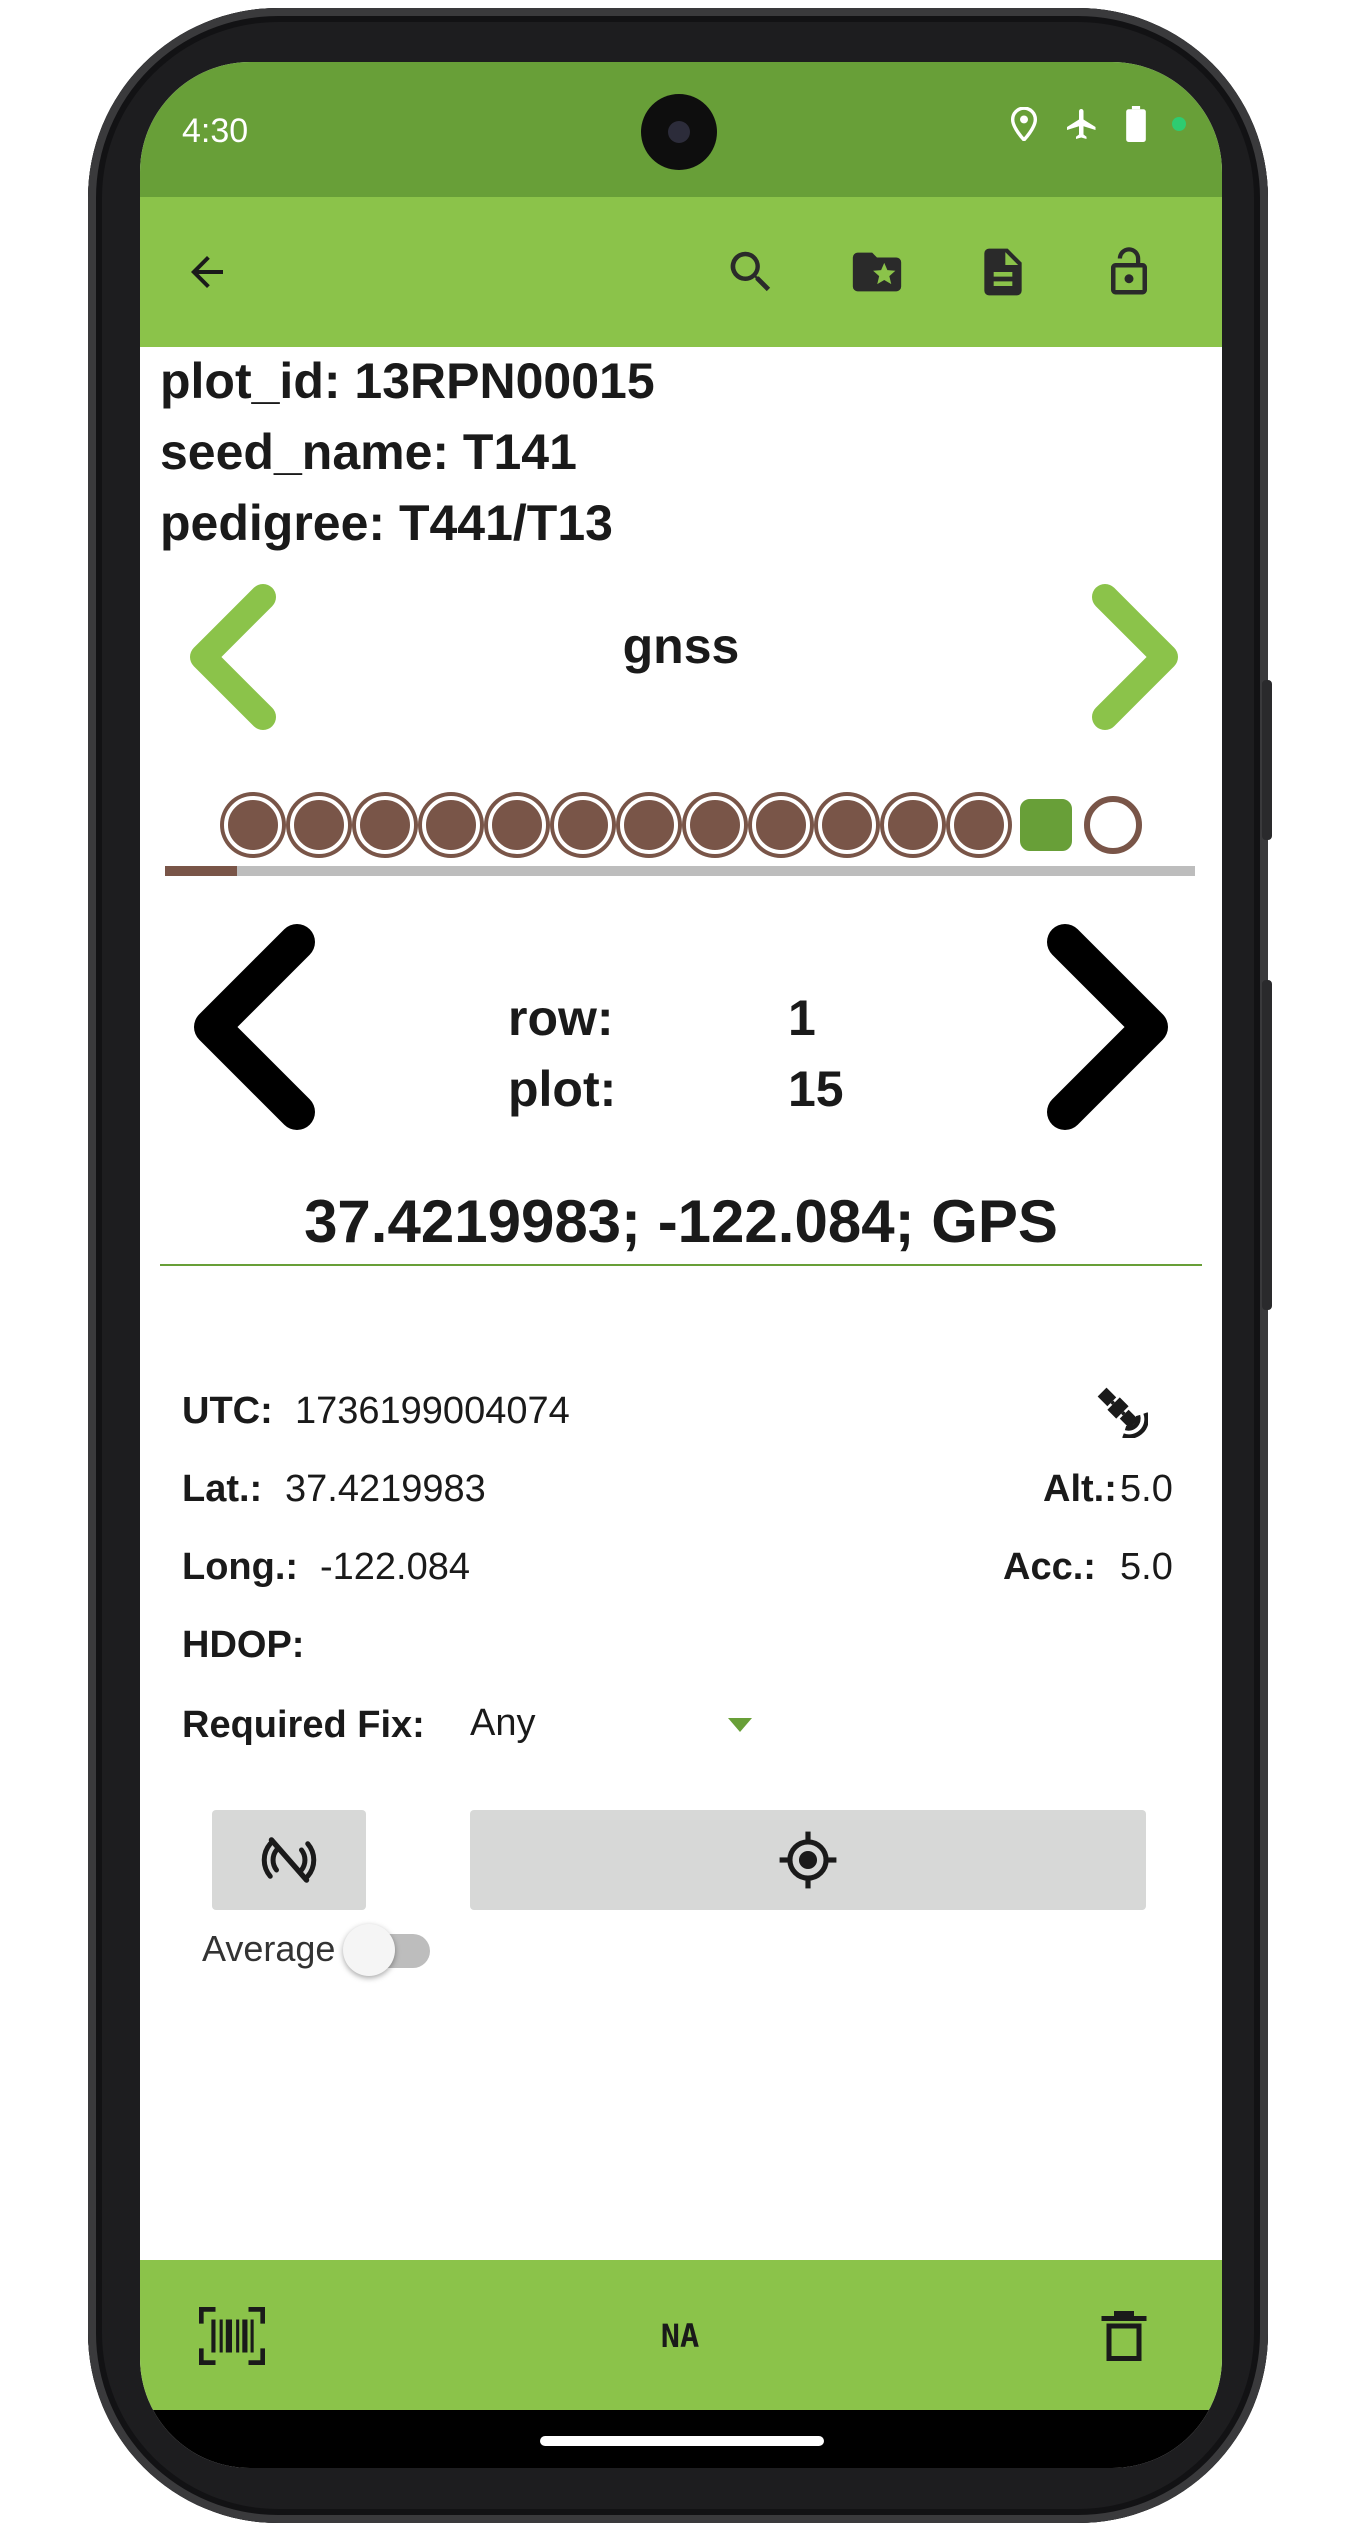 This screenshot has width=1367, height=2533. I want to click on status-bar: 4:30, so click(681, 129).